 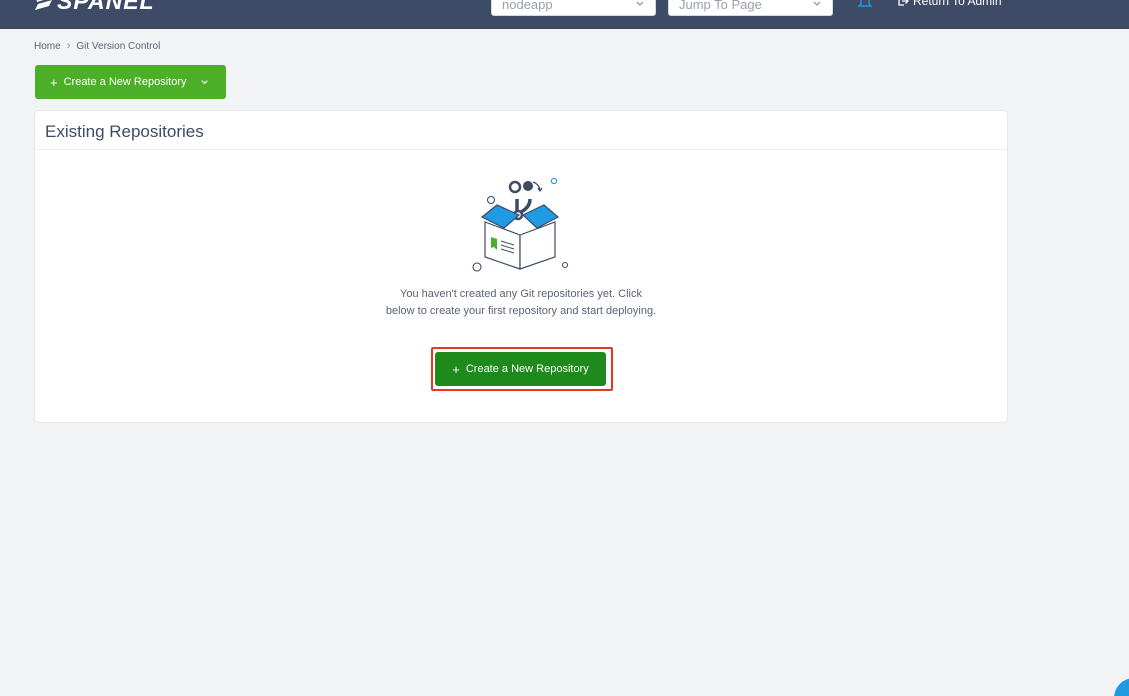 I want to click on create-repository-button: + Create a New Repository, so click(x=520, y=369).